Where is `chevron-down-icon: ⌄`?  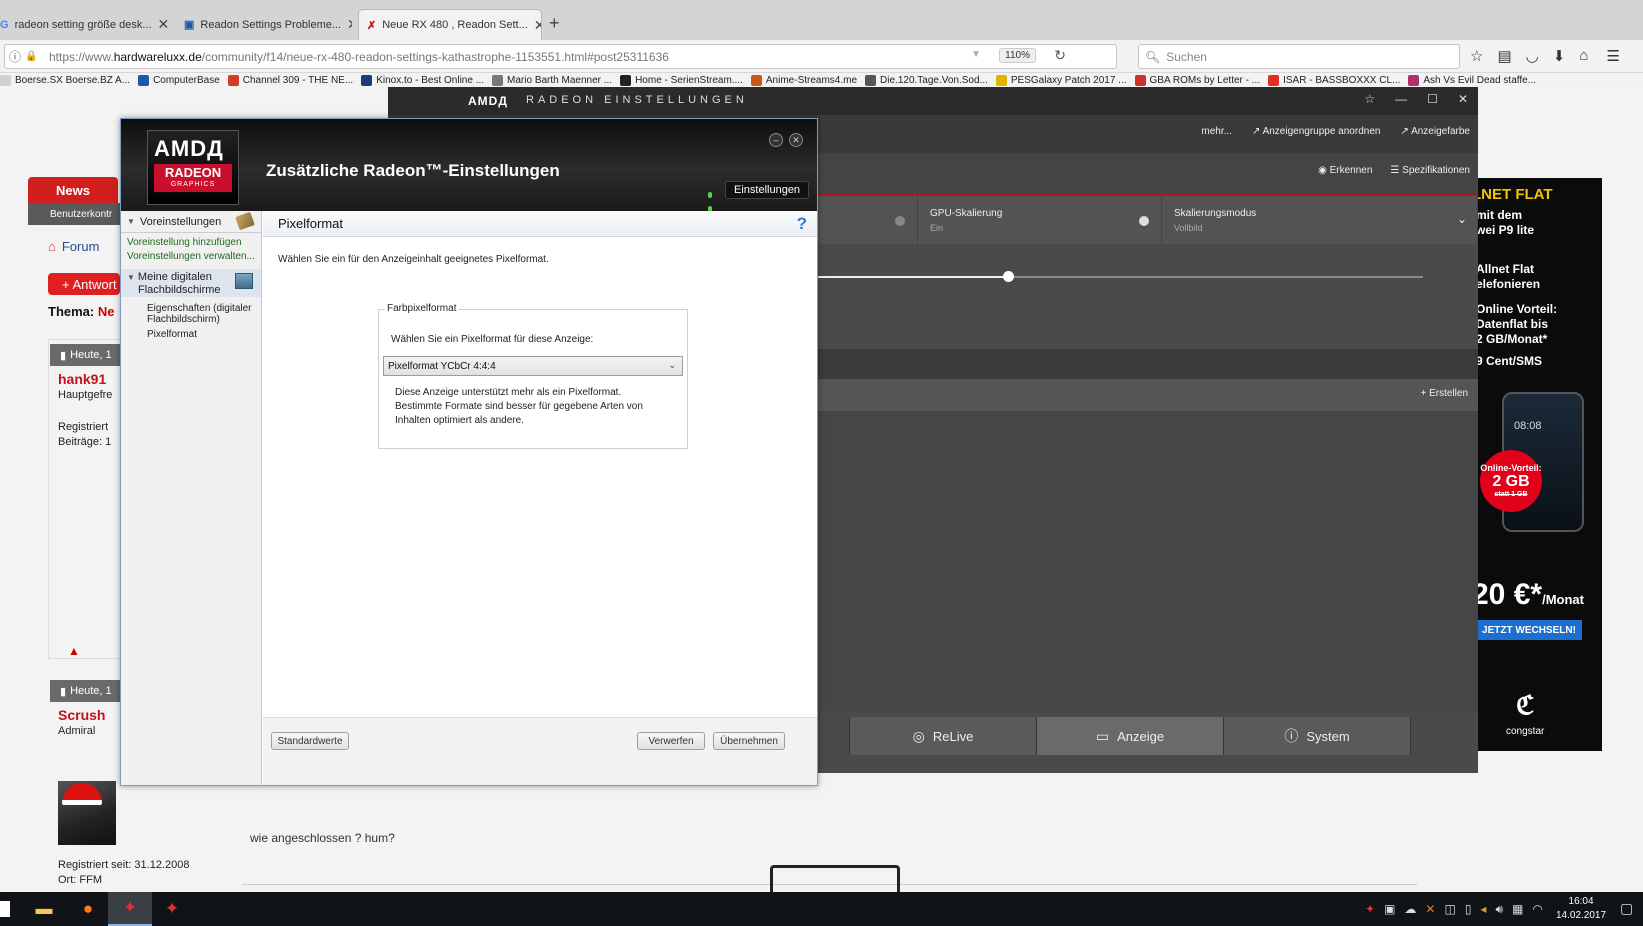 chevron-down-icon: ⌄ is located at coordinates (1462, 219).